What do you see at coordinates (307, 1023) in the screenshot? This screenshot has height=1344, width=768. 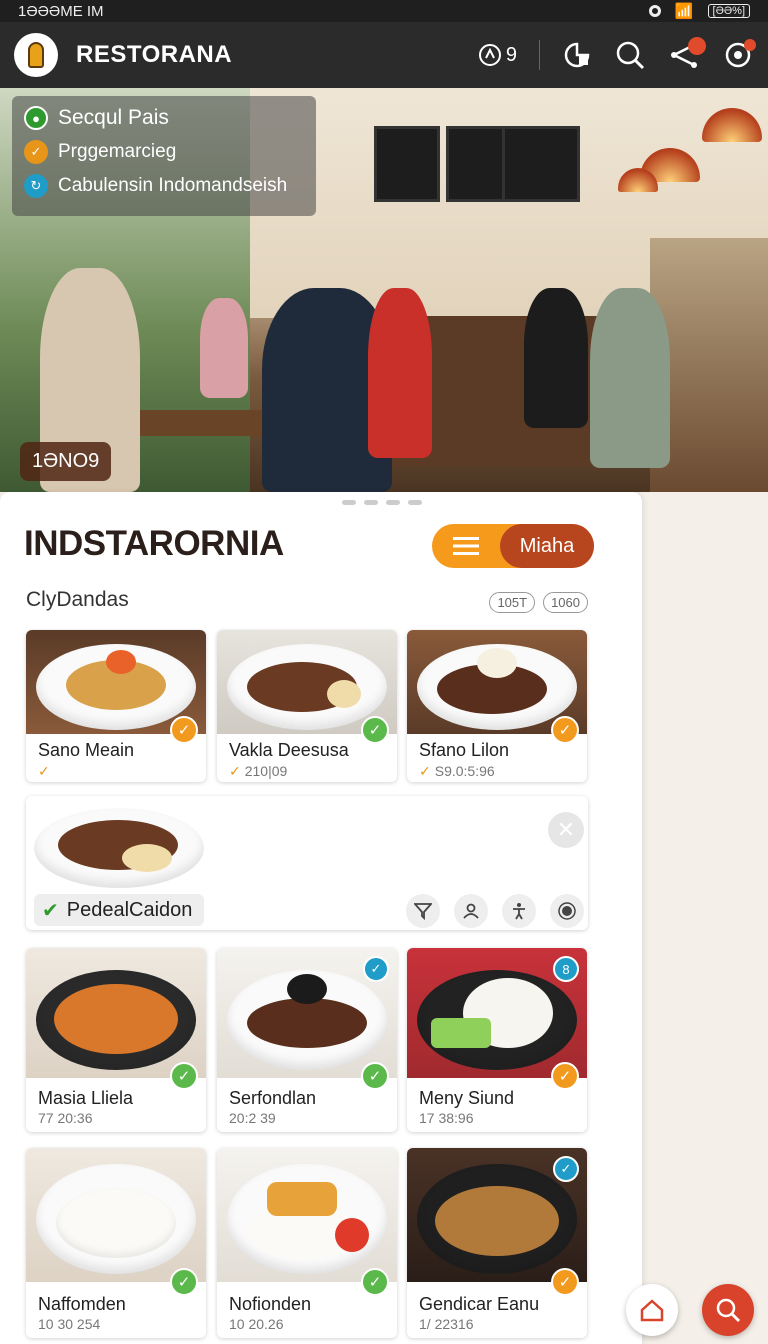 I see `grilled-meat` at bounding box center [307, 1023].